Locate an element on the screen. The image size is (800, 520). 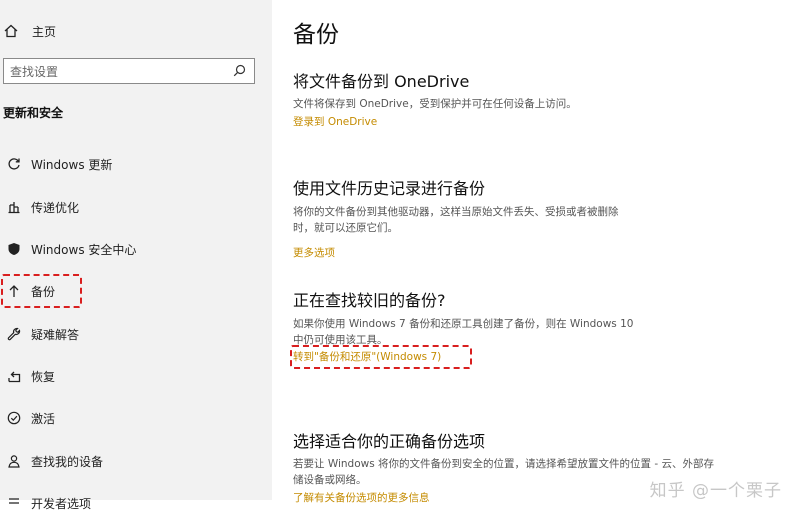
file-history-description-line2: 时，就可以还原它们。 is located at coordinates (345, 228).